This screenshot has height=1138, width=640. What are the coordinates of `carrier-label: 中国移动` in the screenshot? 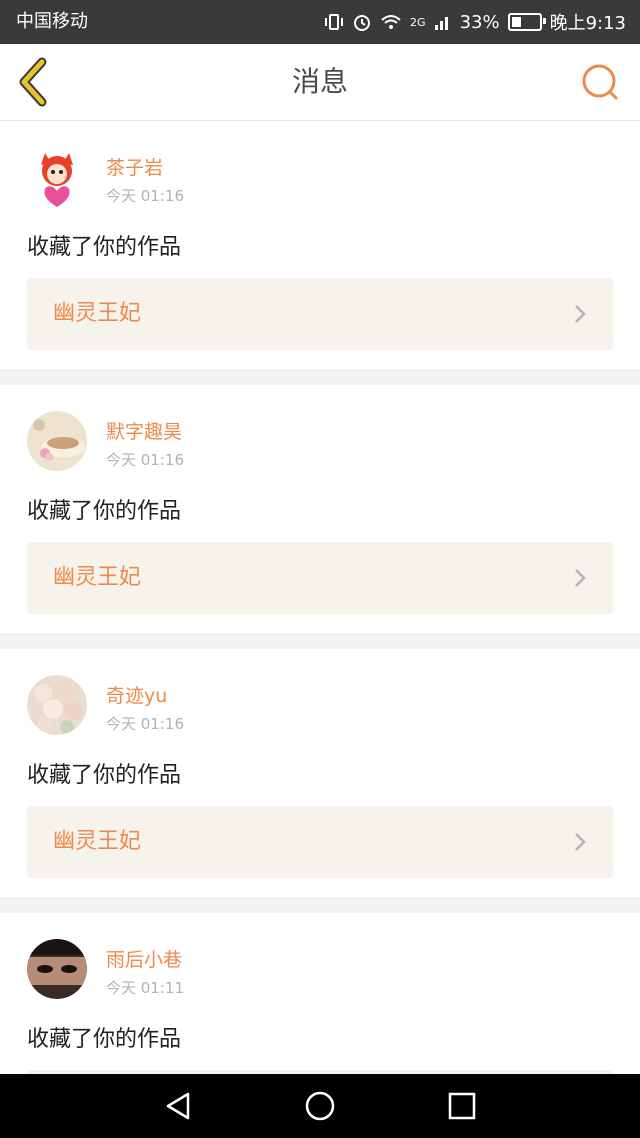 It's located at (52, 21).